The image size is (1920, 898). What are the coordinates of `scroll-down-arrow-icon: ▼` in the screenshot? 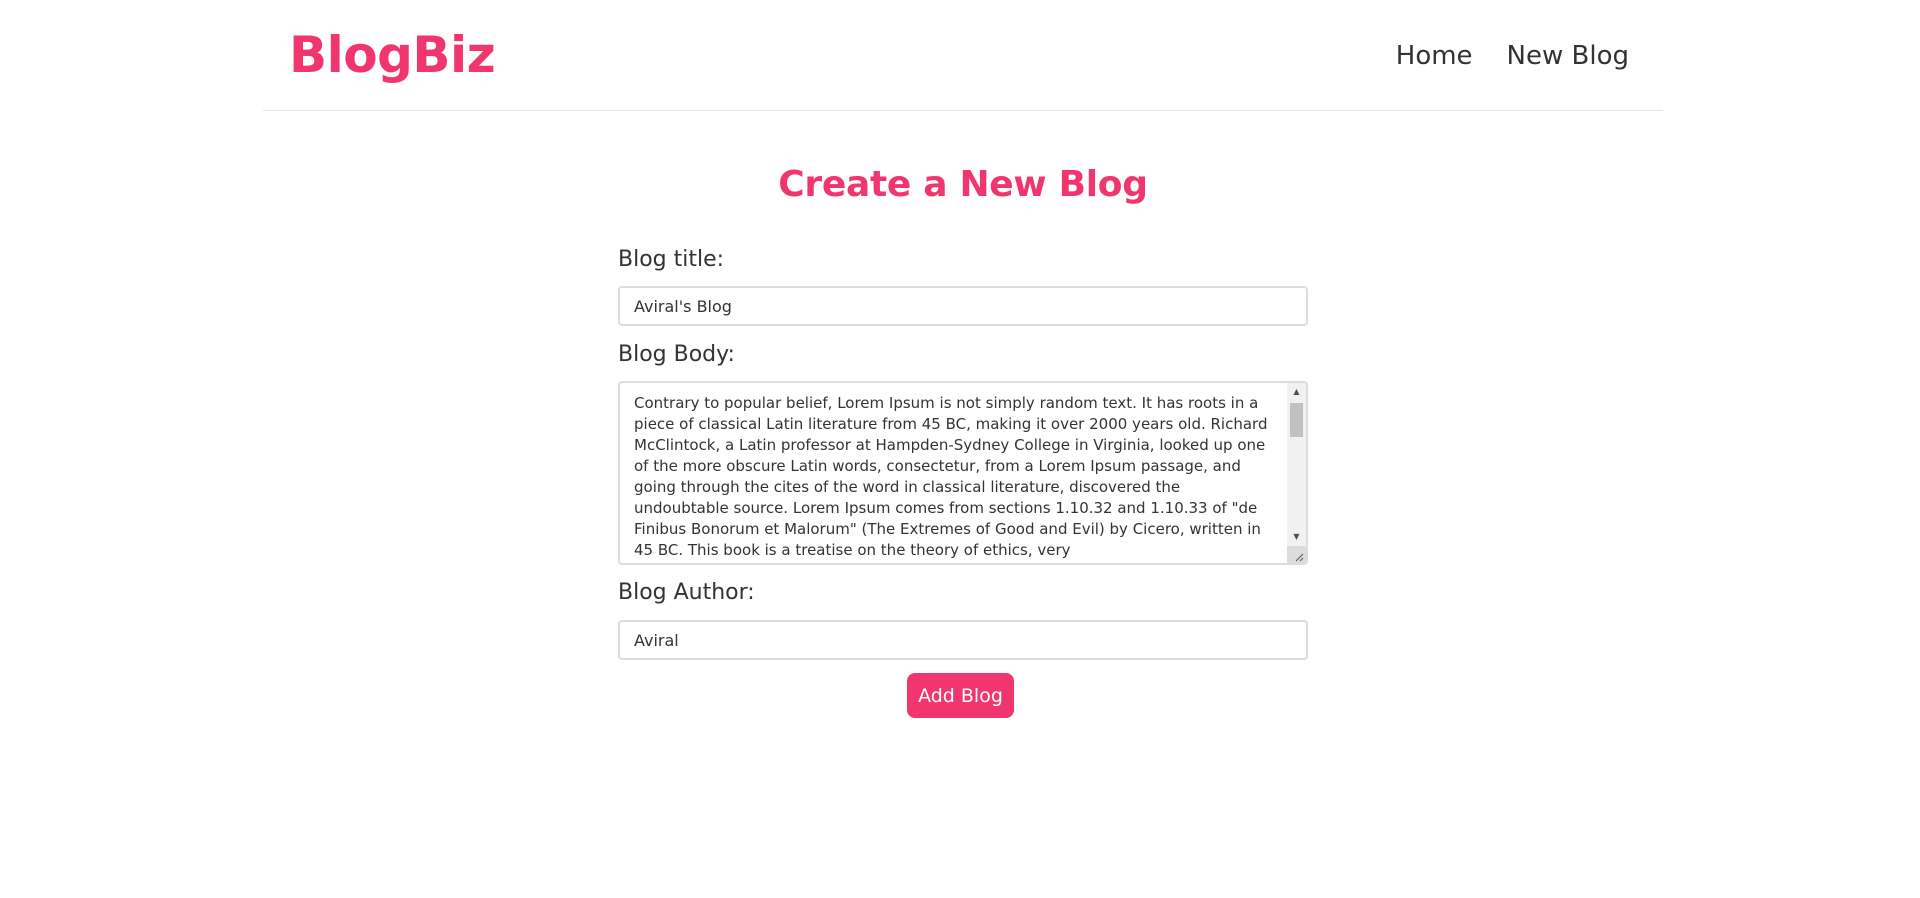 It's located at (1296, 536).